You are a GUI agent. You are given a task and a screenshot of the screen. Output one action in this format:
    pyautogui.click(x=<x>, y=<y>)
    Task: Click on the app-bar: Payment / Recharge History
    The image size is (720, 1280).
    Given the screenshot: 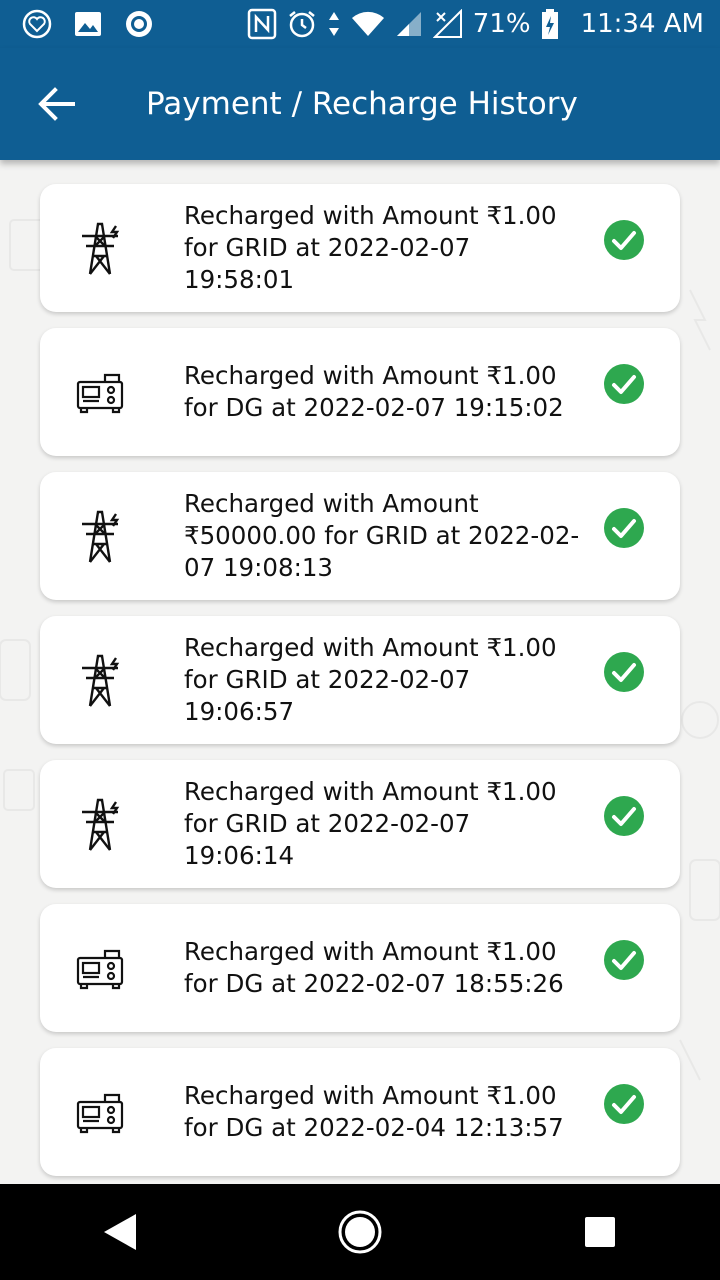 What is the action you would take?
    pyautogui.click(x=360, y=104)
    